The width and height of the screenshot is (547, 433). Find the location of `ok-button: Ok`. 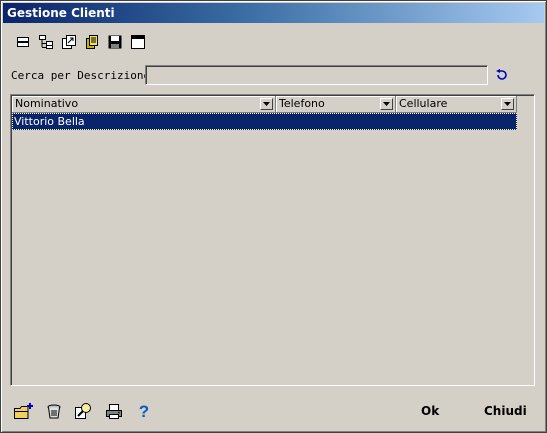

ok-button: Ok is located at coordinates (430, 411).